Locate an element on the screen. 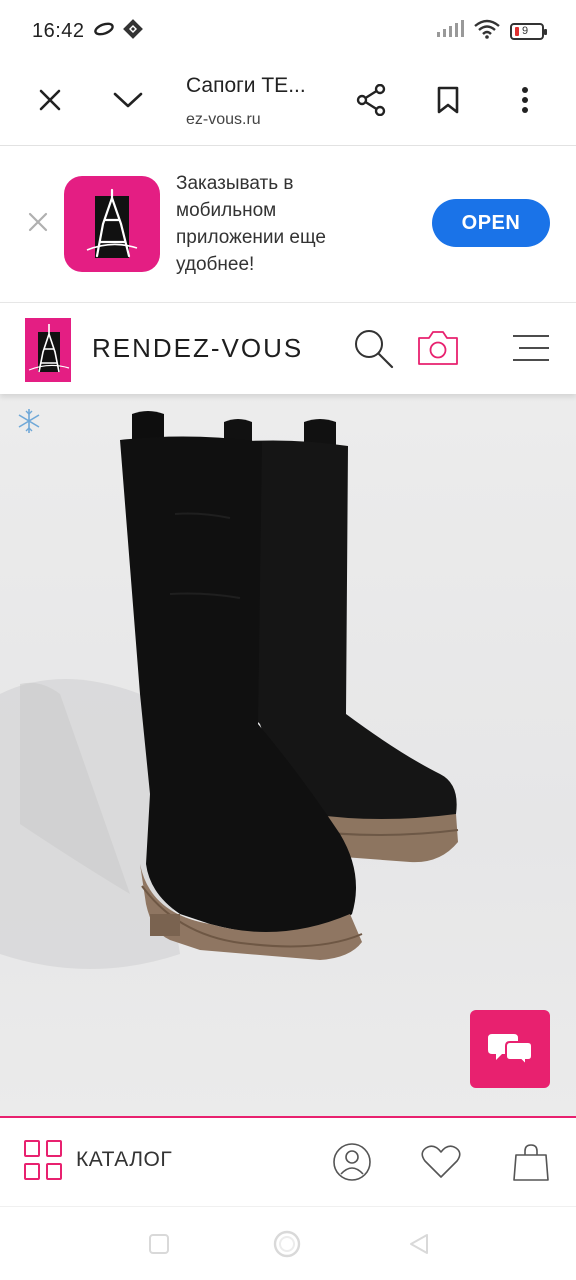 The image size is (576, 1280). status-time: 16:42 is located at coordinates (58, 30).